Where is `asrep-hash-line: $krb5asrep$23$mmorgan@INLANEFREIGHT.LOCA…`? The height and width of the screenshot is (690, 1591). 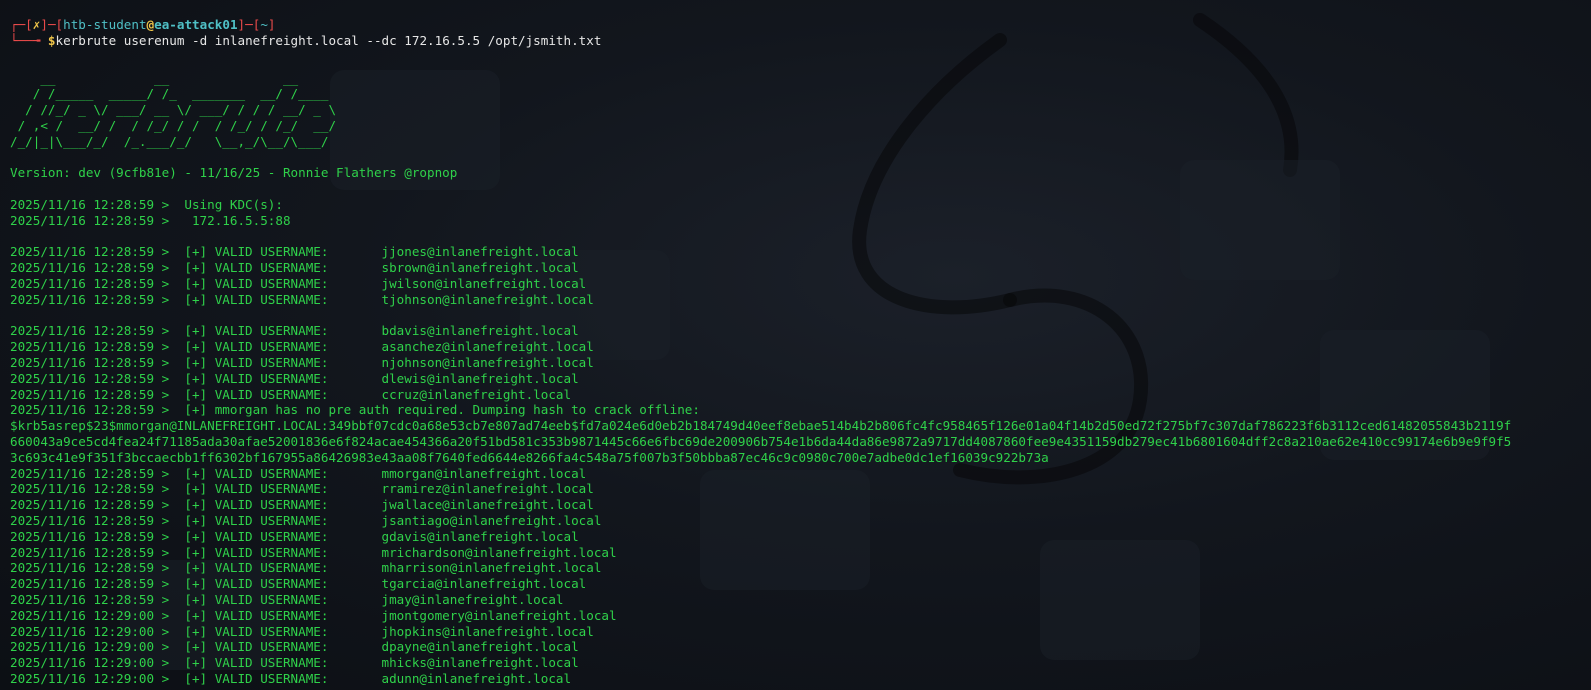 asrep-hash-line: $krb5asrep$23$mmorgan@INLANEFREIGHT.LOCA… is located at coordinates (761, 426).